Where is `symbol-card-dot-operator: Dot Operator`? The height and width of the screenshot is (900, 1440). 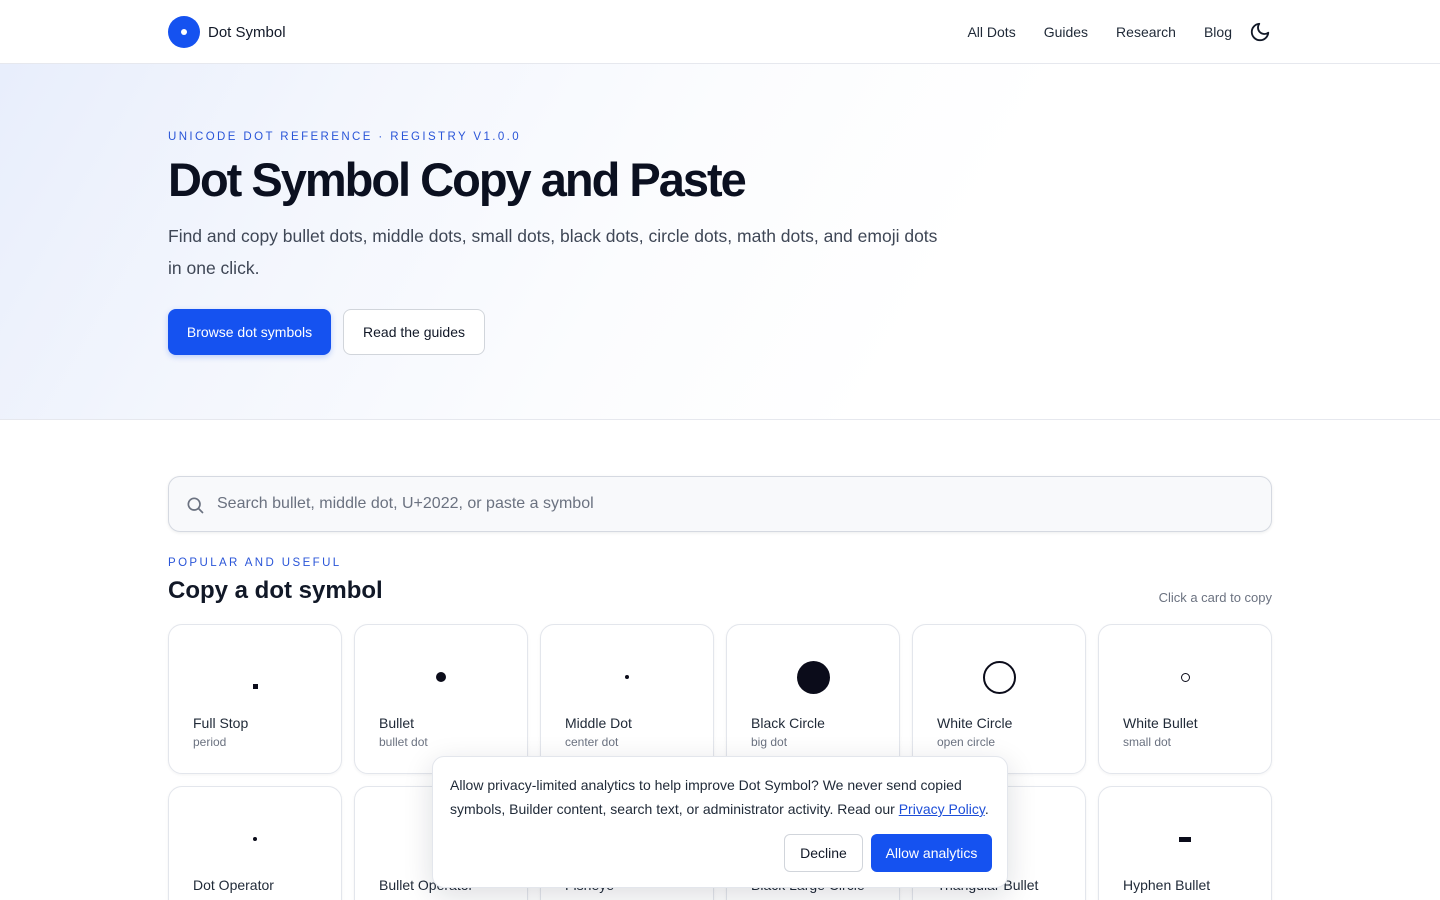
symbol-card-dot-operator: Dot Operator is located at coordinates (255, 843).